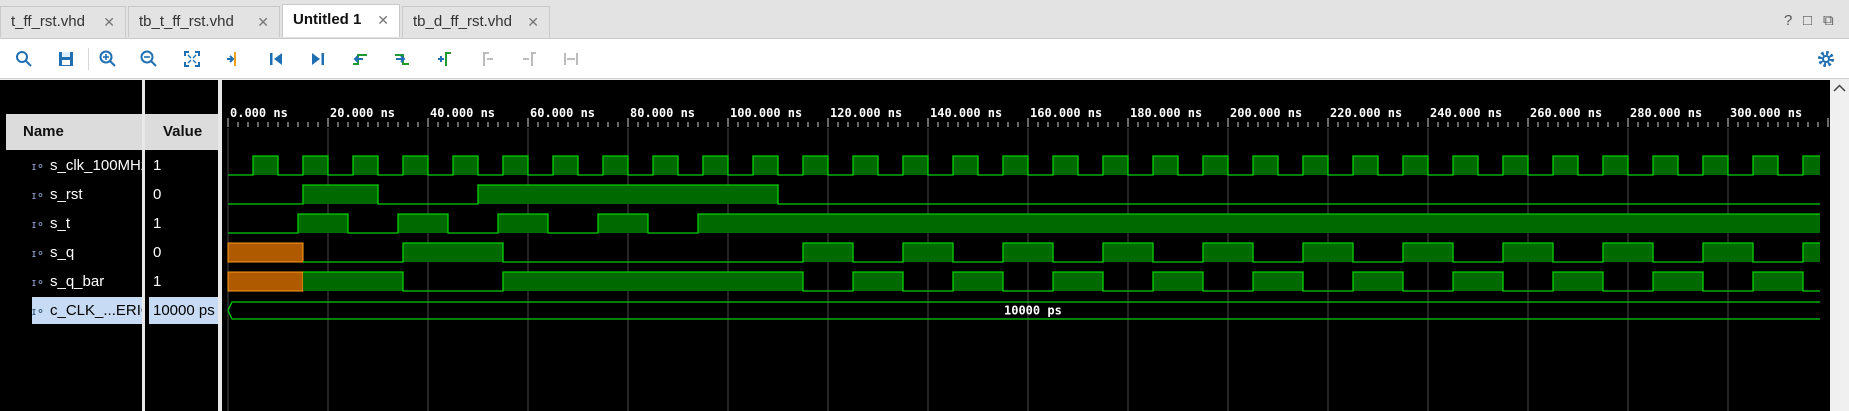 Image resolution: width=1849 pixels, height=411 pixels. I want to click on ruler-label: 100.000 ns, so click(766, 113).